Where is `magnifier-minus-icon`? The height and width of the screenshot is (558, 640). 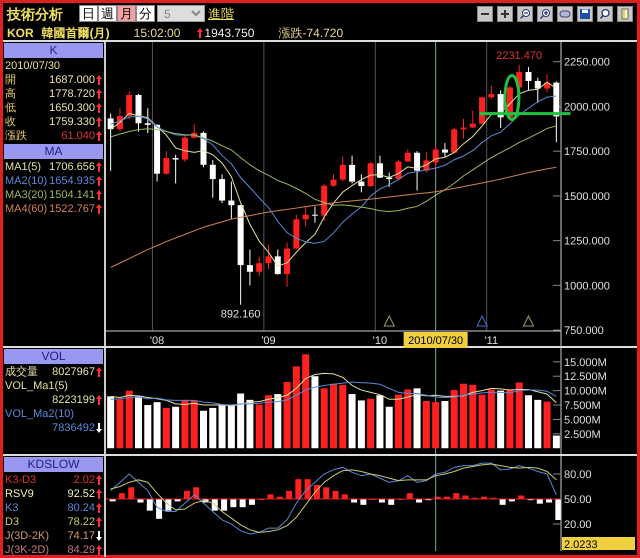
magnifier-minus-icon is located at coordinates (525, 14).